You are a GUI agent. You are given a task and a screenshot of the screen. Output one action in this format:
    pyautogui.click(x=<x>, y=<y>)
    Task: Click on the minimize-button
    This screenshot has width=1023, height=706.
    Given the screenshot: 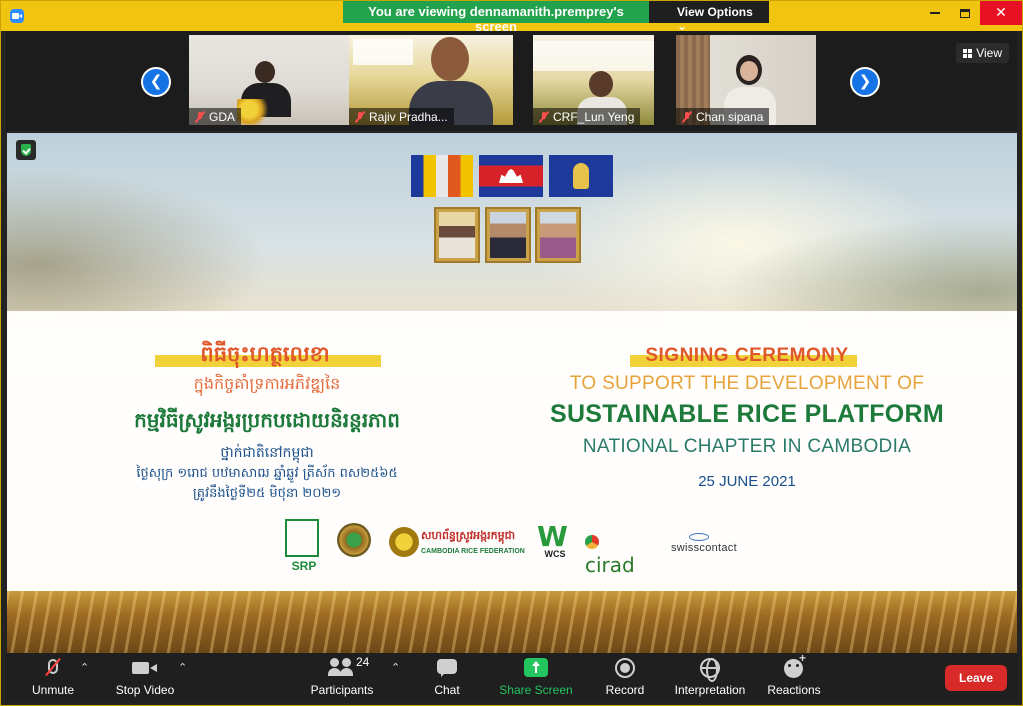 What is the action you would take?
    pyautogui.click(x=935, y=13)
    